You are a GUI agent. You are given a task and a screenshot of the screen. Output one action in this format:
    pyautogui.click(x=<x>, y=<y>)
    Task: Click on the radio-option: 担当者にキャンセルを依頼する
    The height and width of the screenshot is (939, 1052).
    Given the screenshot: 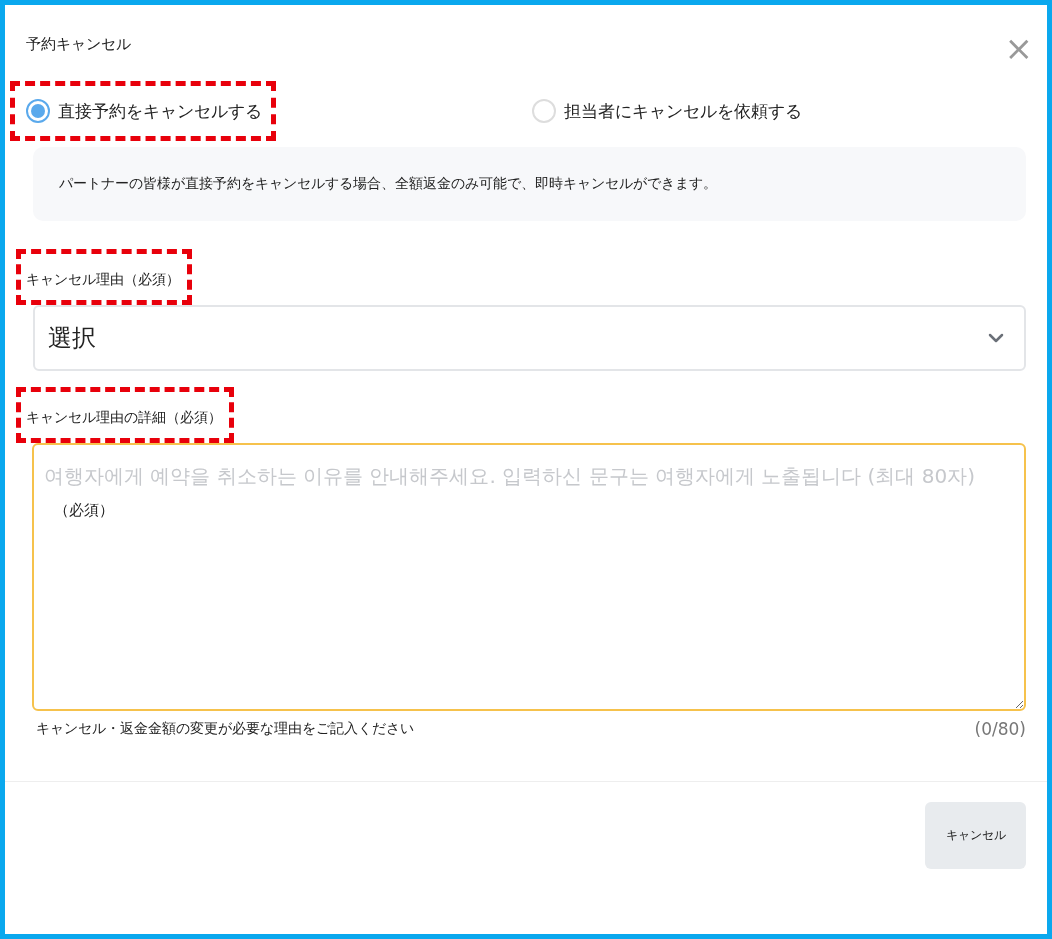 What is the action you would take?
    pyautogui.click(x=665, y=111)
    